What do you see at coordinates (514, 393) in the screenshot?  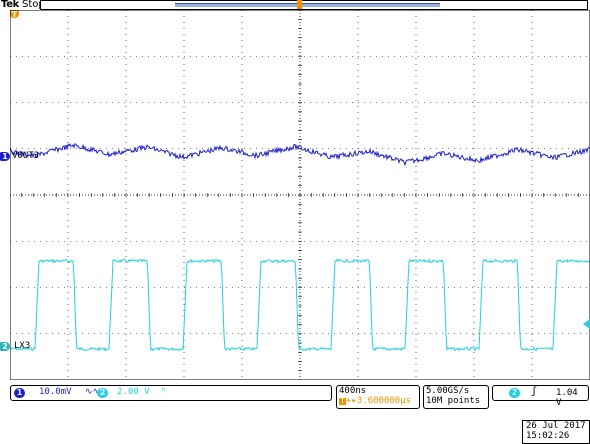 I see `trigger-source-badge: 2` at bounding box center [514, 393].